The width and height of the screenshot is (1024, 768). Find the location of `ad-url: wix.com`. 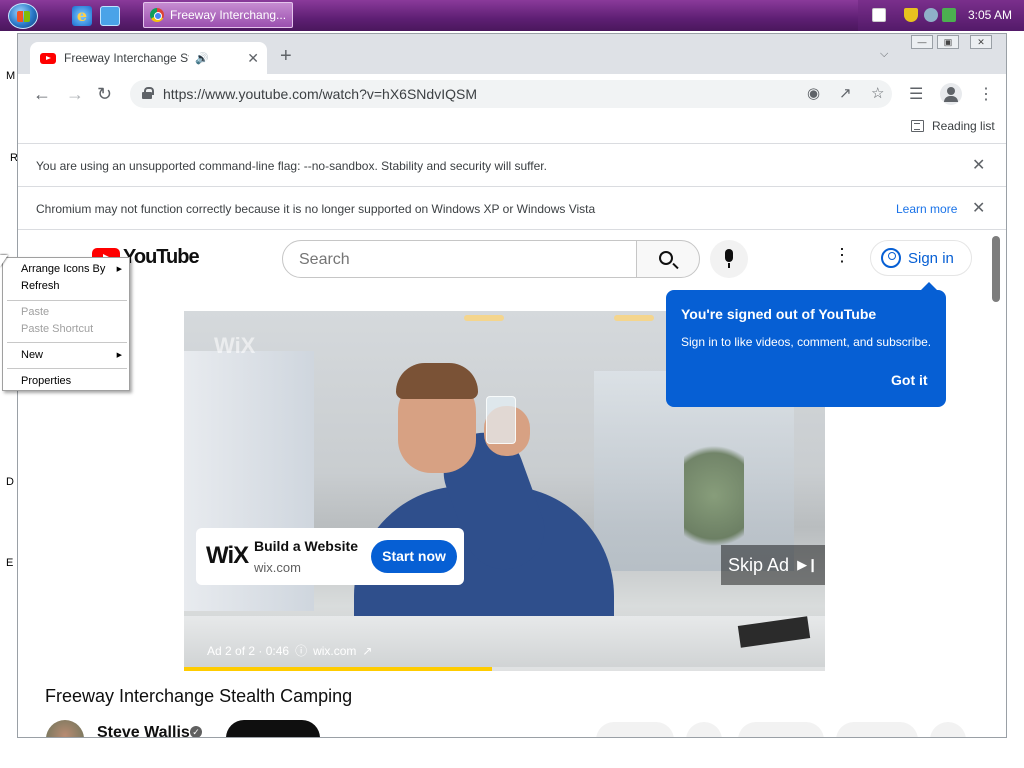

ad-url: wix.com is located at coordinates (277, 567).